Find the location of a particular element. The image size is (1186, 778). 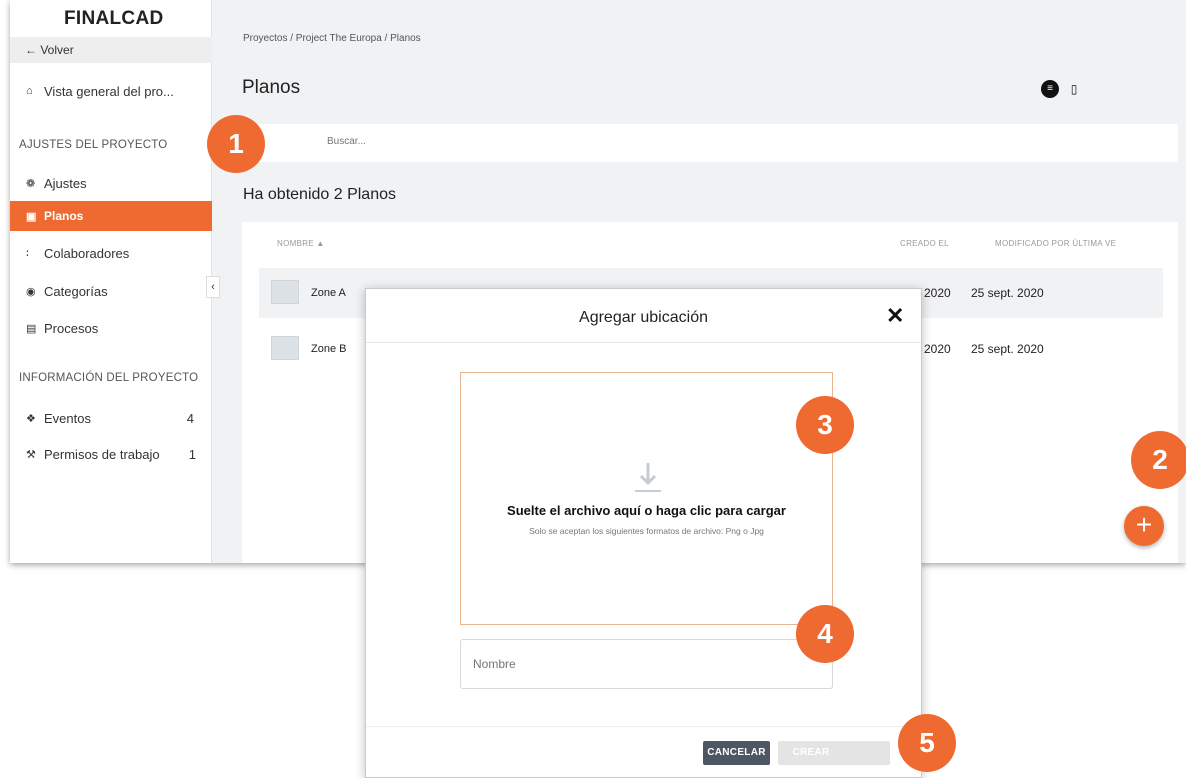

sidebar-item-label: Eventos is located at coordinates (67, 418).